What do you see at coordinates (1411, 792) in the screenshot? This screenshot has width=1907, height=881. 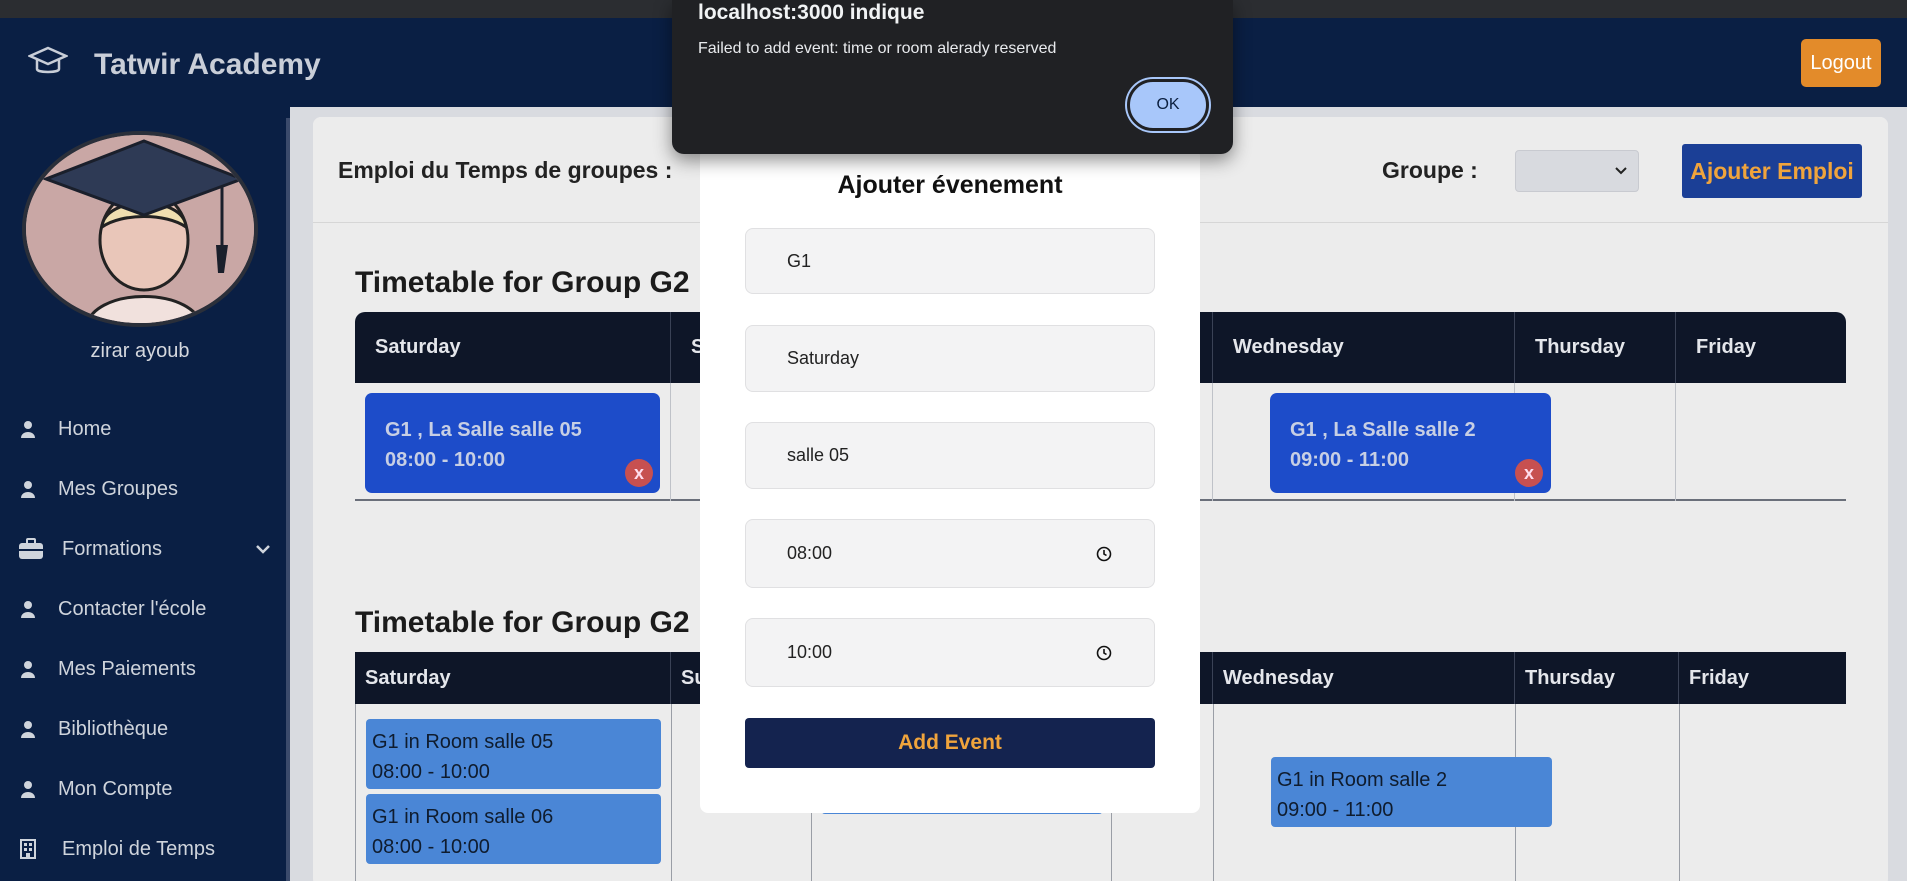 I see `event-card: G1 in Room salle 2 09:00 - 11:00` at bounding box center [1411, 792].